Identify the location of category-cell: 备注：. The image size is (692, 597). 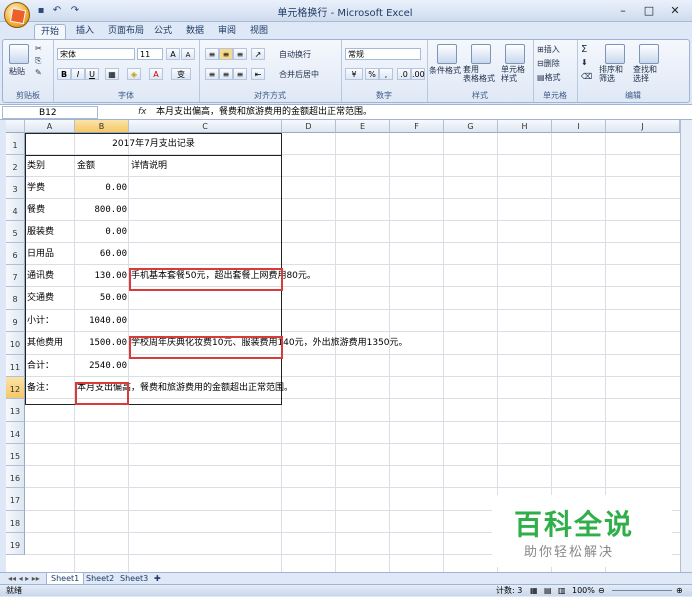
(50, 388).